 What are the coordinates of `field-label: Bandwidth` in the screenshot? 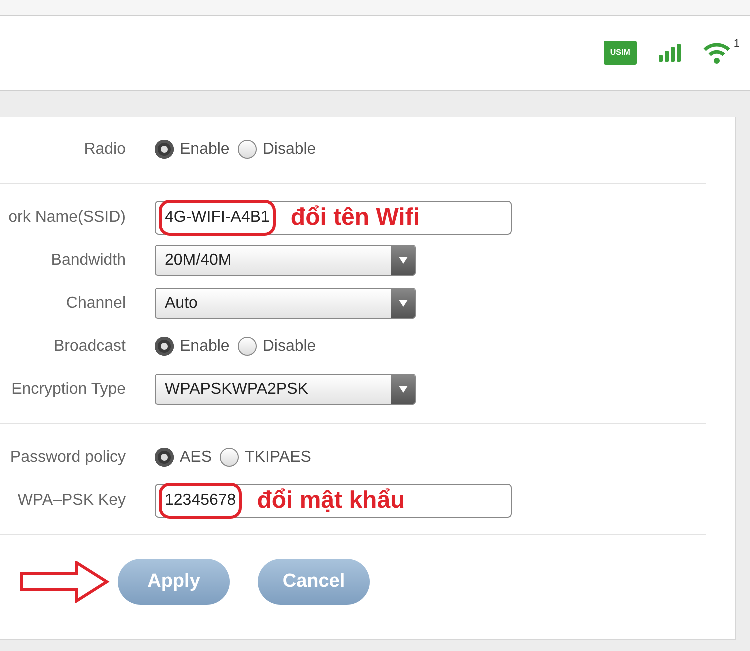 It's located at (88, 260).